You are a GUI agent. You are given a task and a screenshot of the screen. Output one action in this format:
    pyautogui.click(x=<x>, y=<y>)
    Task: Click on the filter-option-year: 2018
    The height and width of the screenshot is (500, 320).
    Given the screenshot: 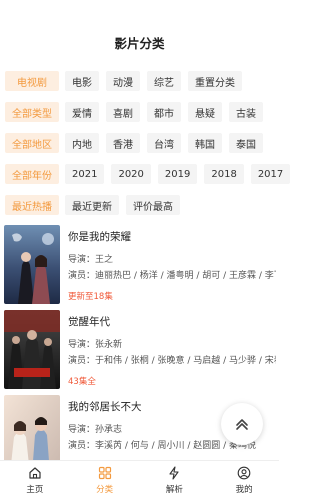 What is the action you would take?
    pyautogui.click(x=224, y=174)
    